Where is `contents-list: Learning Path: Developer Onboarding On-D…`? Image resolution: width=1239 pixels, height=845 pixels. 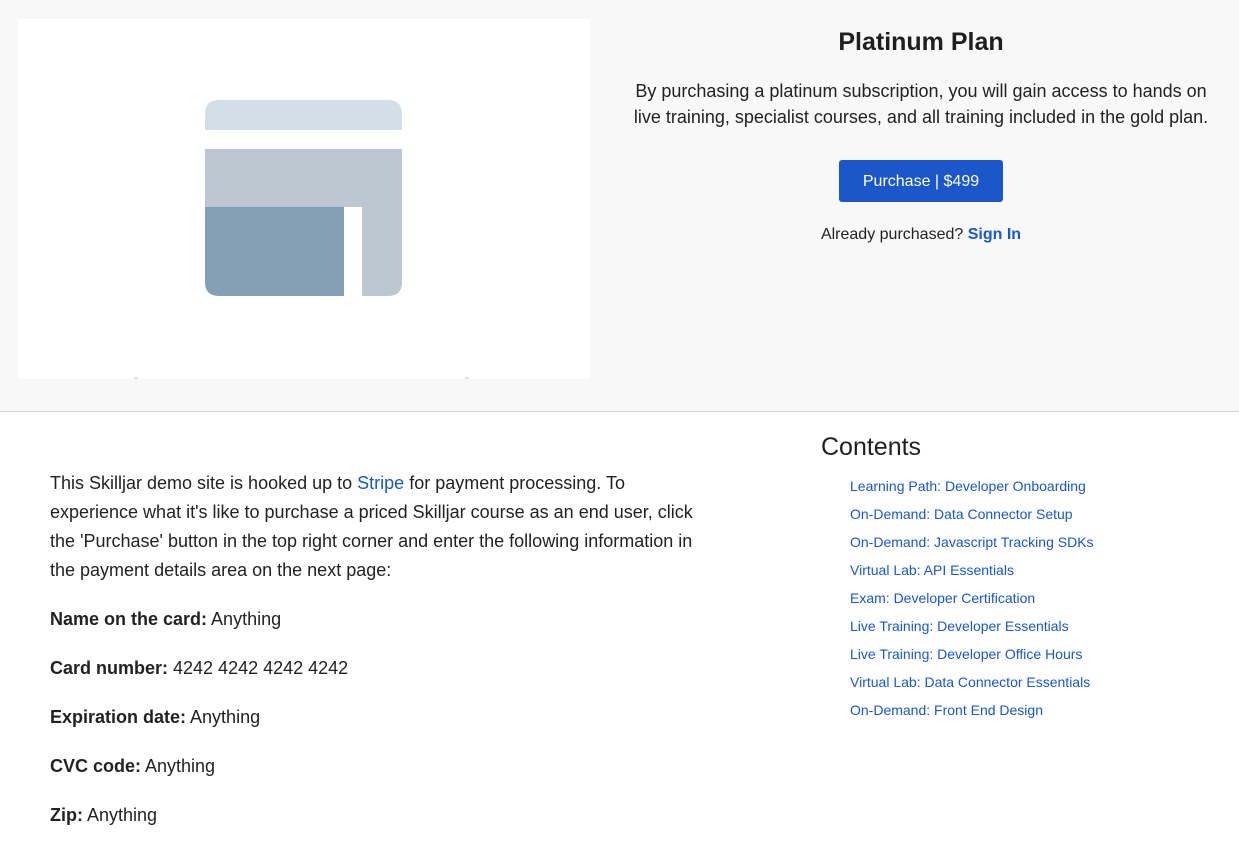 contents-list: Learning Path: Developer Onboarding On-D… is located at coordinates (1021, 602).